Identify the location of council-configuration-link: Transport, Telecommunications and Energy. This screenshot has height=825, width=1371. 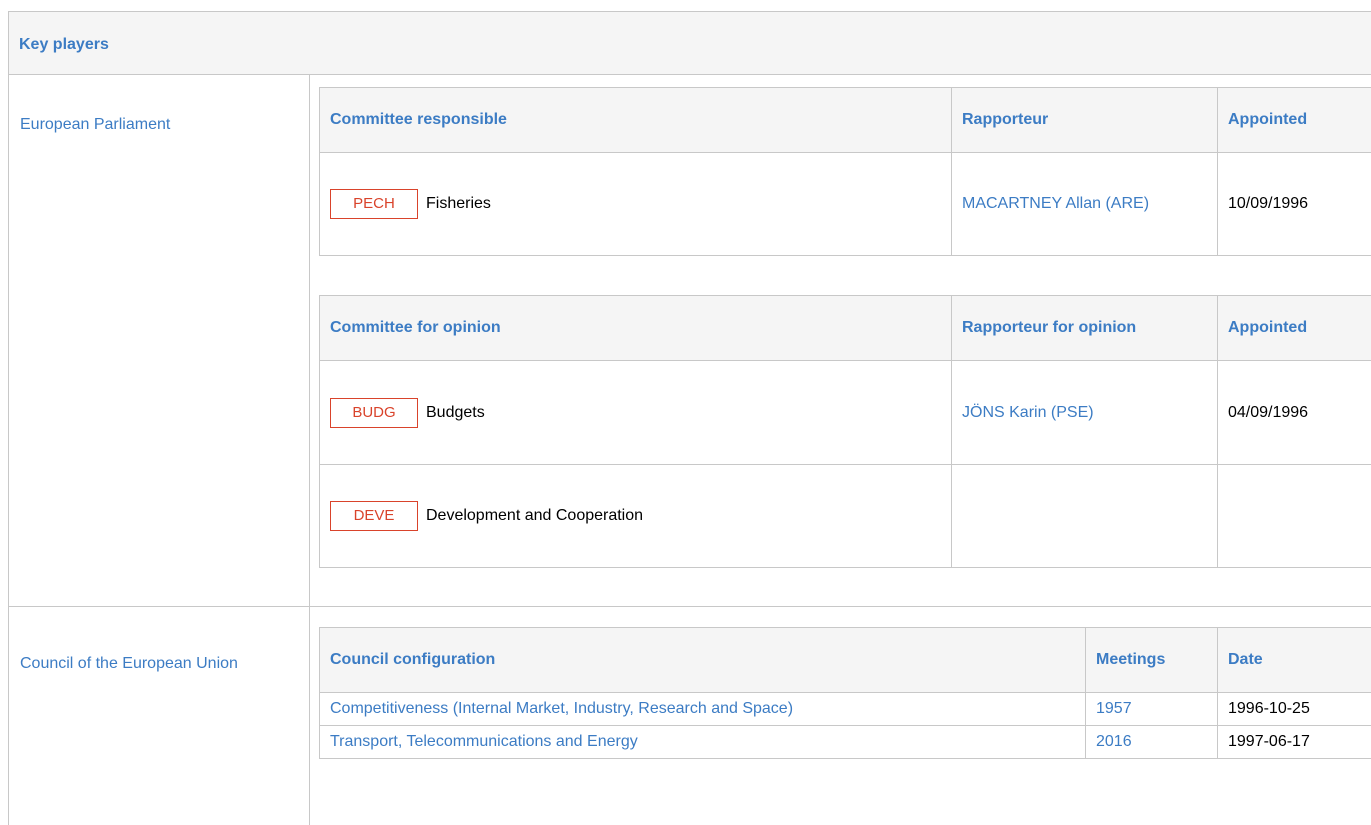
(484, 741).